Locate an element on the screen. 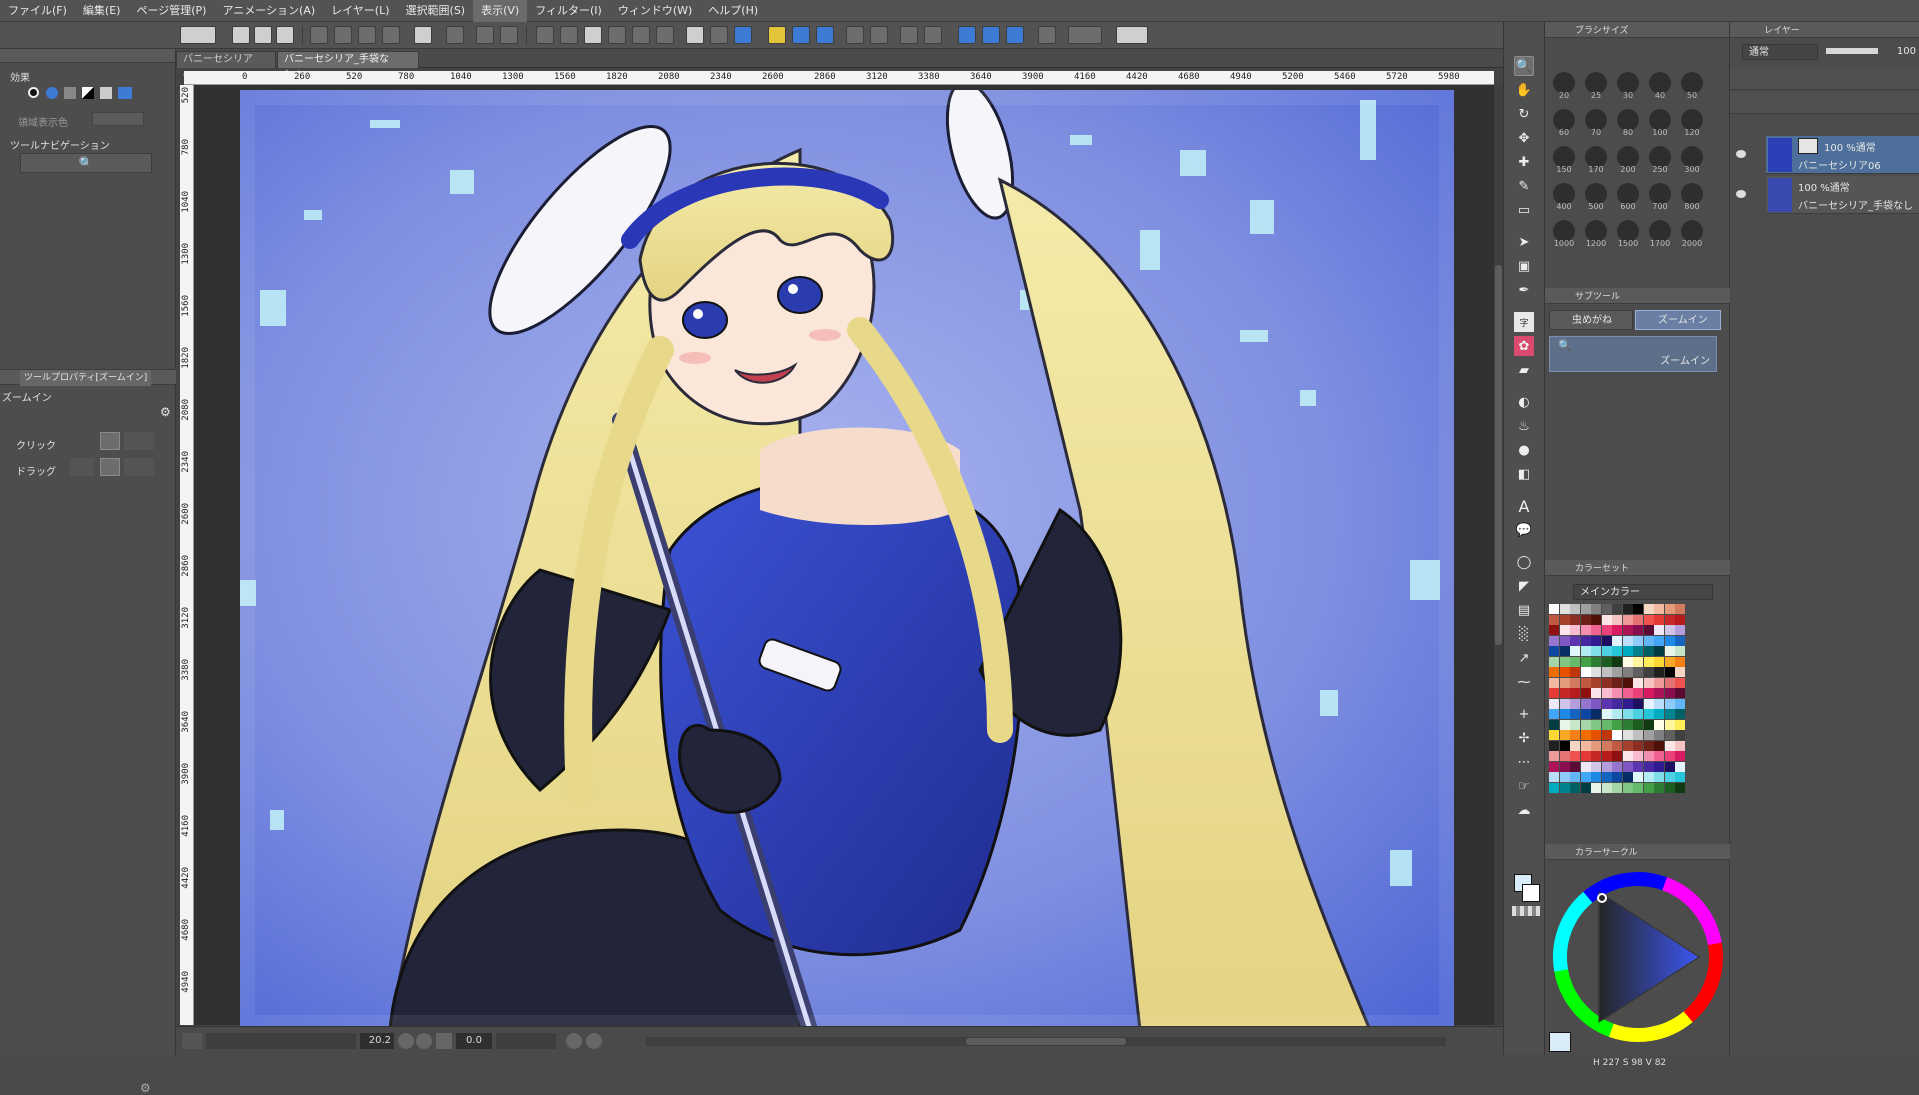 The image size is (1919, 1095). horizontal-scrollbar is located at coordinates (1046, 1041).